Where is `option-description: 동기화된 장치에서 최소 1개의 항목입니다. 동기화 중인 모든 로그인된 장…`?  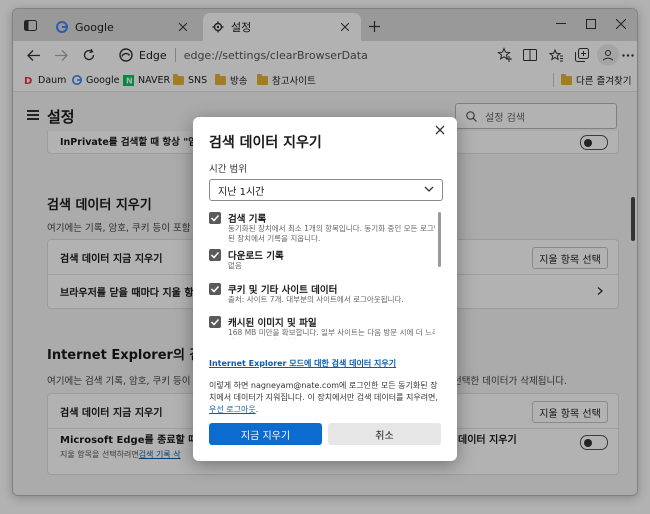 option-description: 동기화된 장치에서 최소 1개의 항목입니다. 동기화 중인 모든 로그인된 장… is located at coordinates (331, 233).